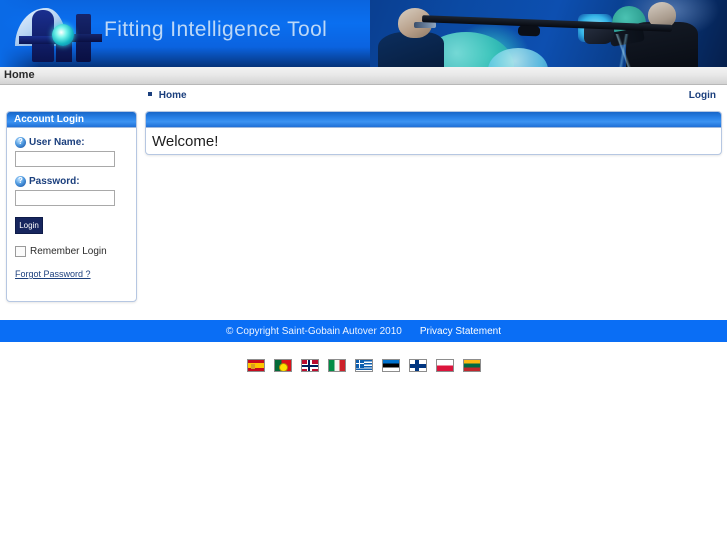 Image resolution: width=727 pixels, height=545 pixels. Describe the element at coordinates (57, 142) in the screenshot. I see `username-label: User Name:` at that location.